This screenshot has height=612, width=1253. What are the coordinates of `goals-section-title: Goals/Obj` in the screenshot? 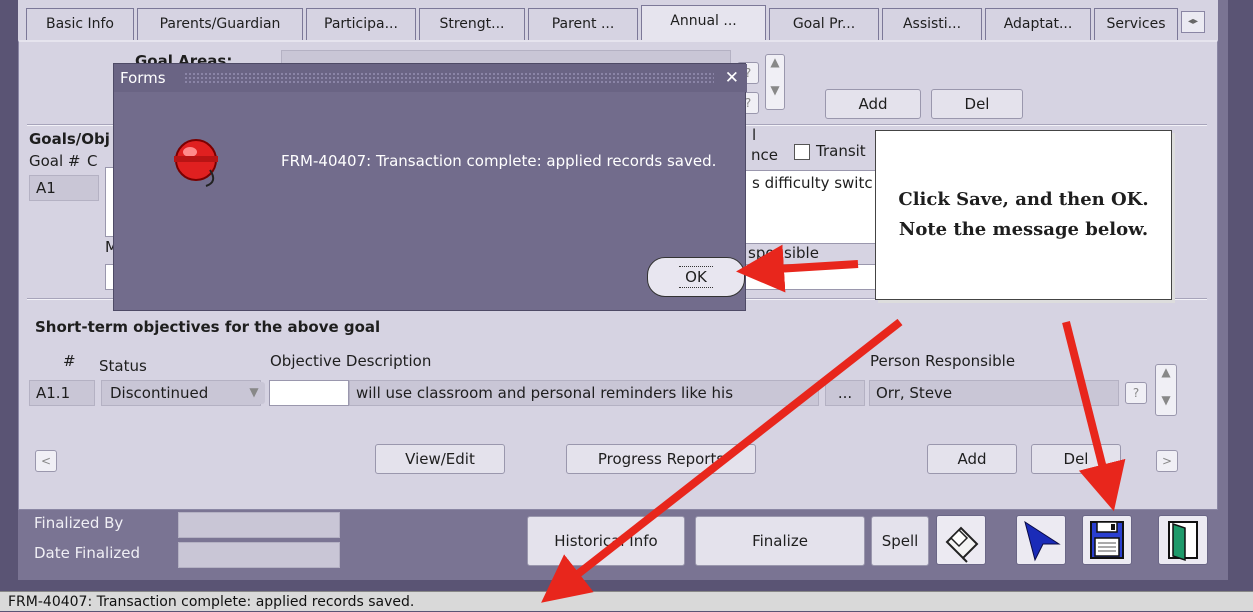 It's located at (69, 139).